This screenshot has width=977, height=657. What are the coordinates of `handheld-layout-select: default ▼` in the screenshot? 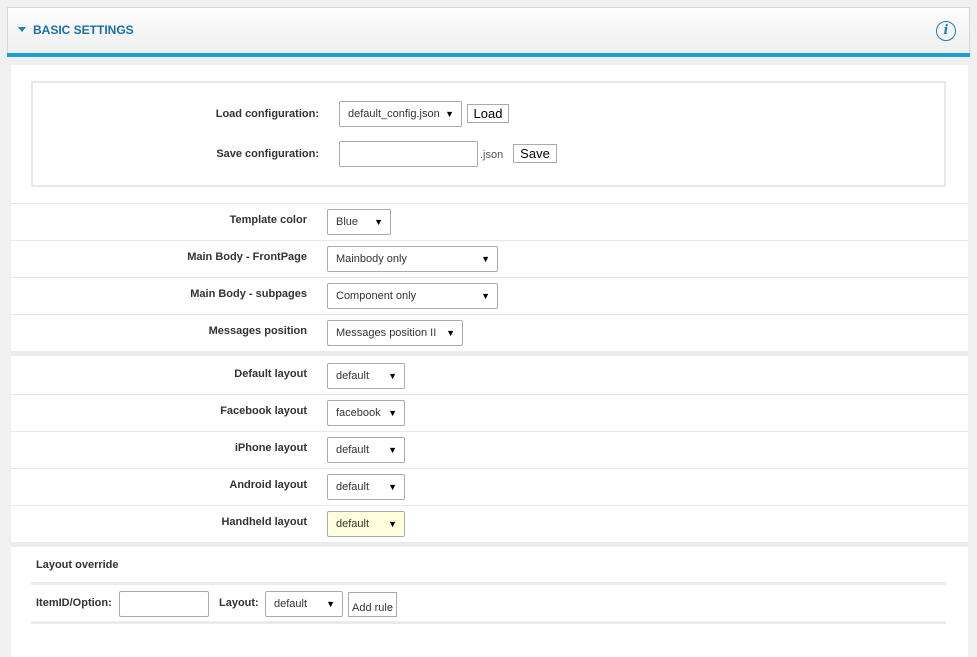 It's located at (366, 524).